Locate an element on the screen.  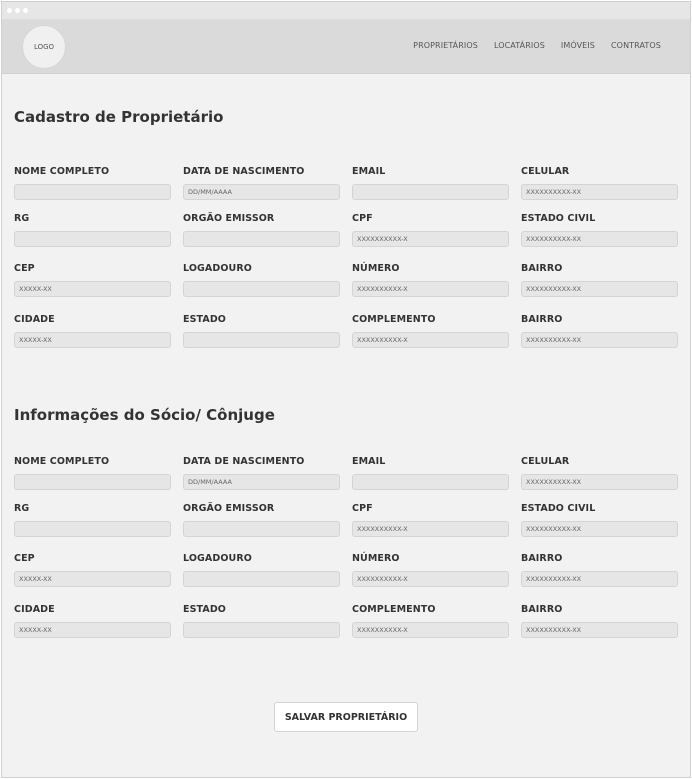
nav-item-proprietarios: PROPRIETÁRIOS is located at coordinates (445, 45).